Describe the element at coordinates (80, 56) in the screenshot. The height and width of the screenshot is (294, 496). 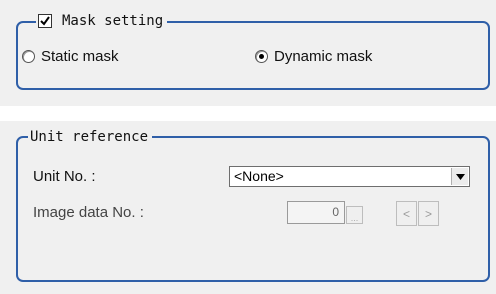
I see `static-mask-label: Static mask` at that location.